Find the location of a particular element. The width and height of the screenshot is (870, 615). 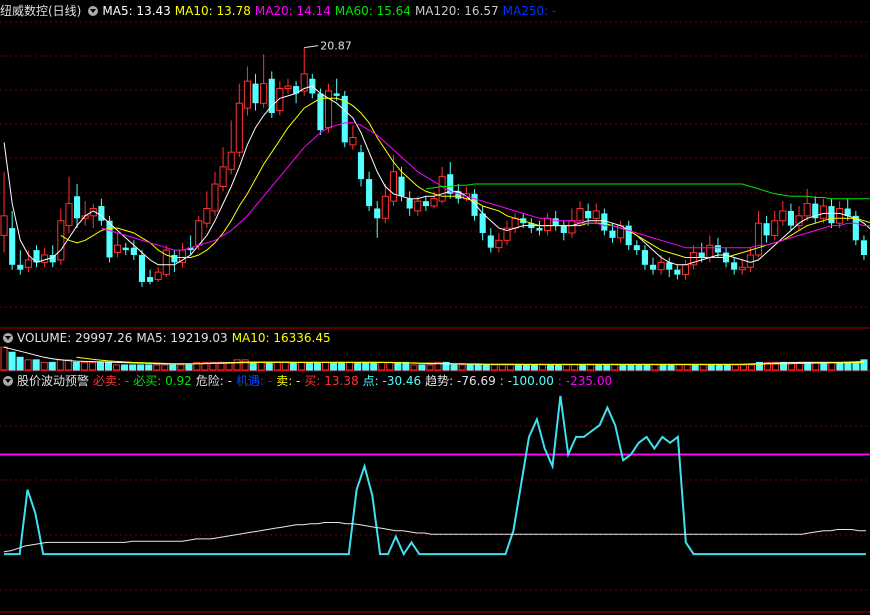

chart-annotations: 20.87 is located at coordinates (328, 46).